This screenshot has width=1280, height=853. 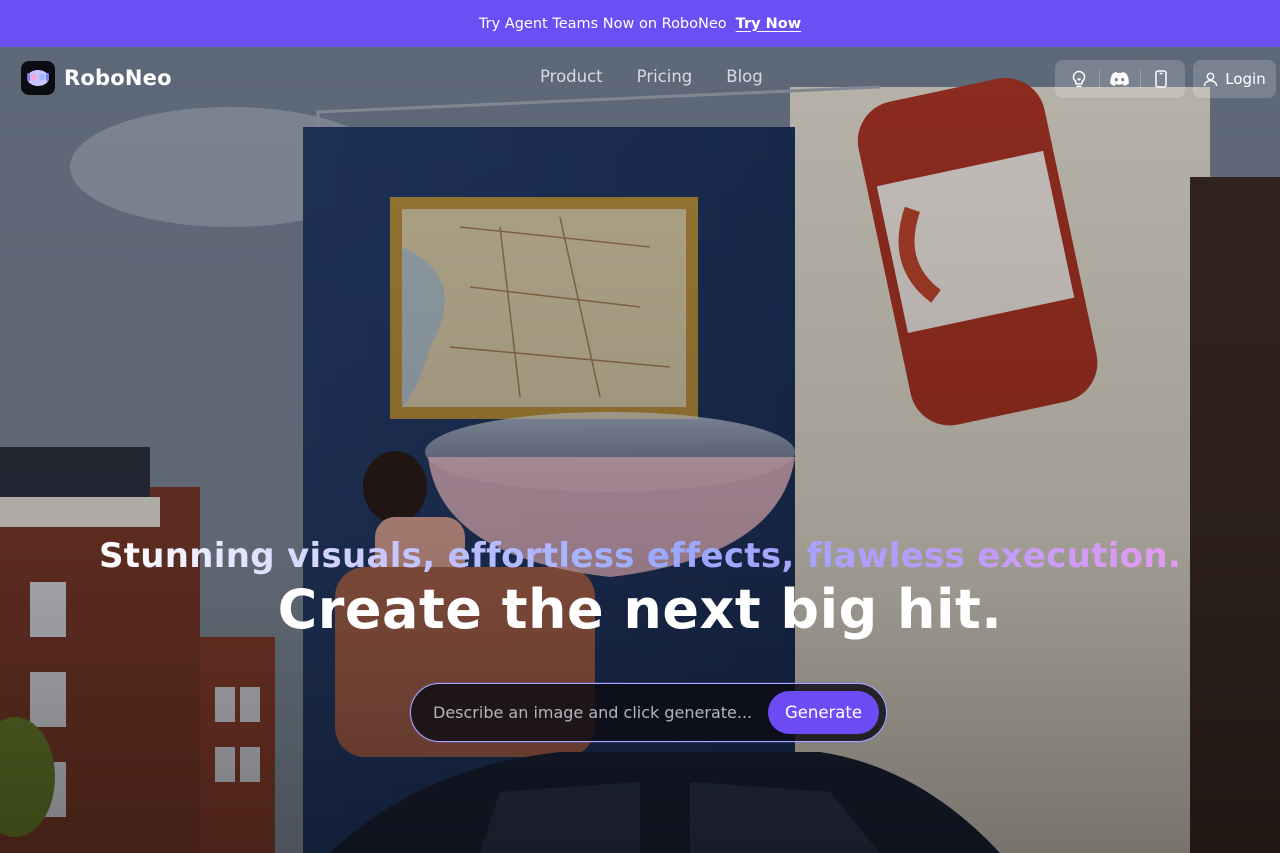 What do you see at coordinates (768, 24) in the screenshot?
I see `try-now-link: Try Now` at bounding box center [768, 24].